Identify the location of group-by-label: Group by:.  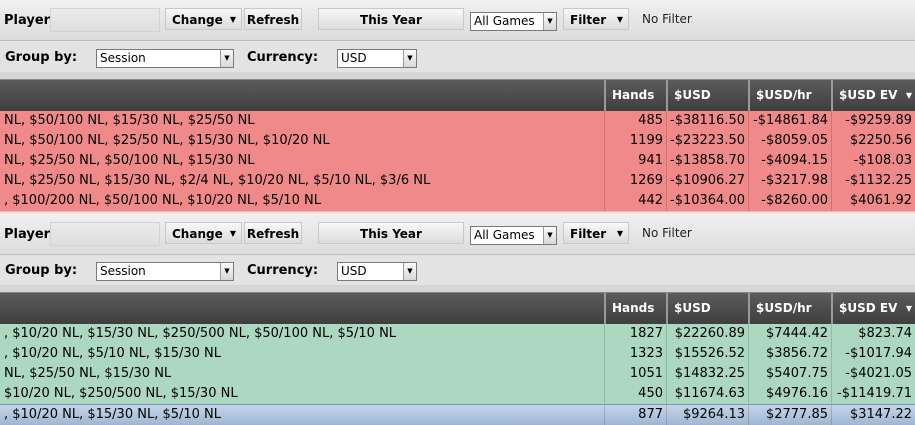
(41, 270).